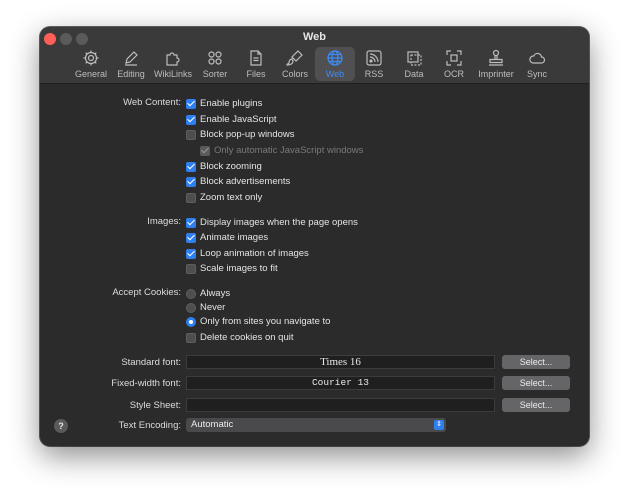  I want to click on standard-font-field: Times 16, so click(340, 362).